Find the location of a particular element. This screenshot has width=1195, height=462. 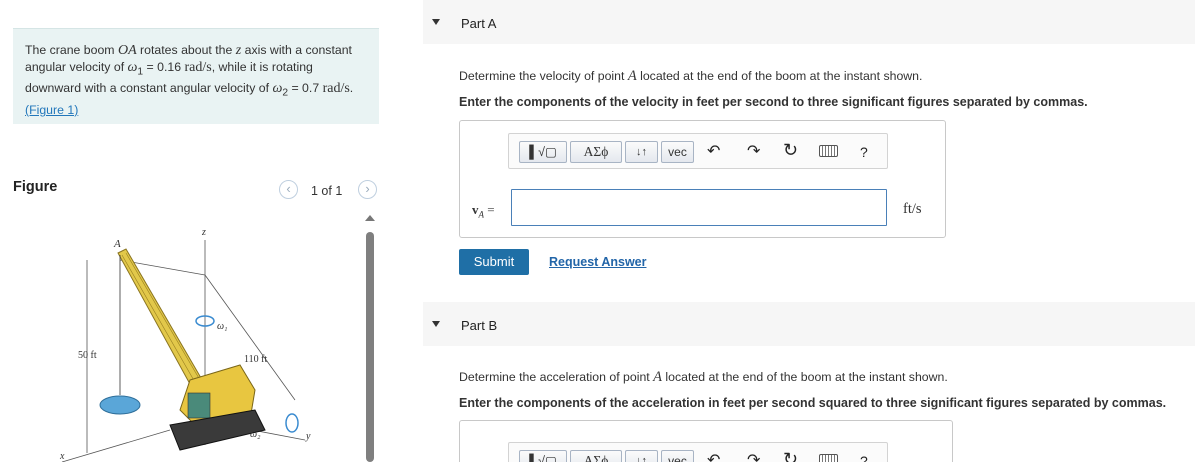

label-y: y is located at coordinates (308, 436).